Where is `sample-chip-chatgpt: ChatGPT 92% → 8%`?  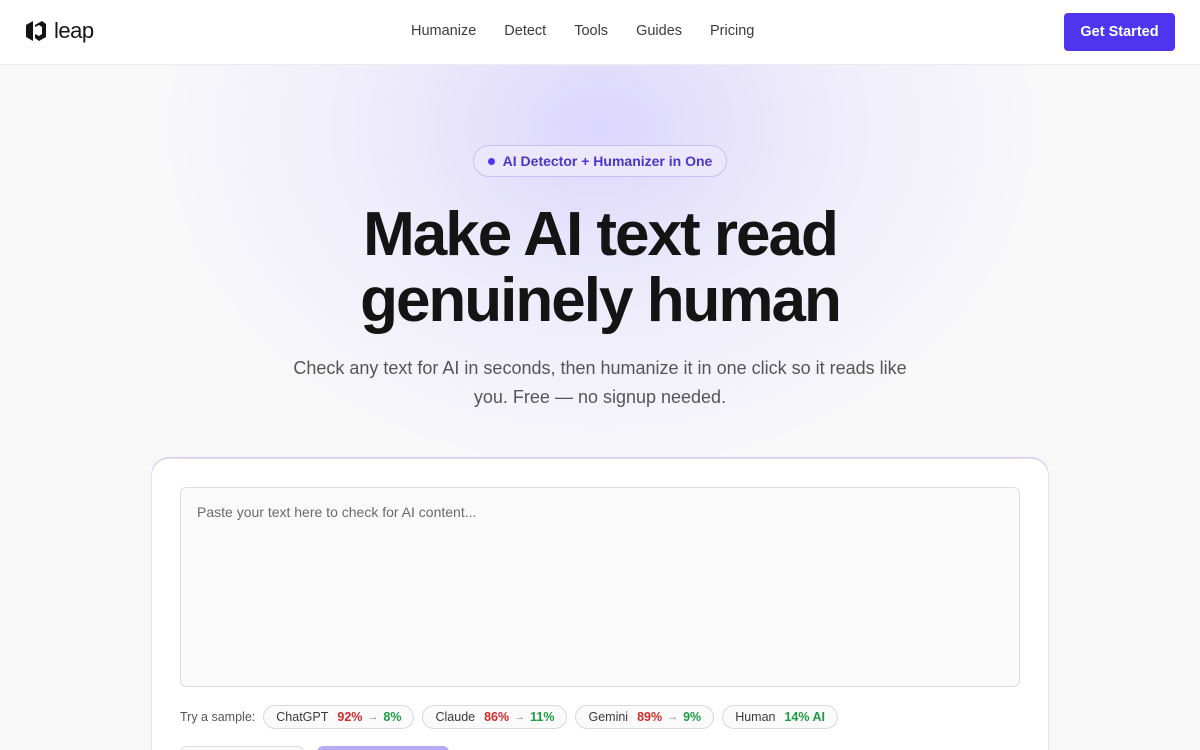
sample-chip-chatgpt: ChatGPT 92% → 8% is located at coordinates (339, 717).